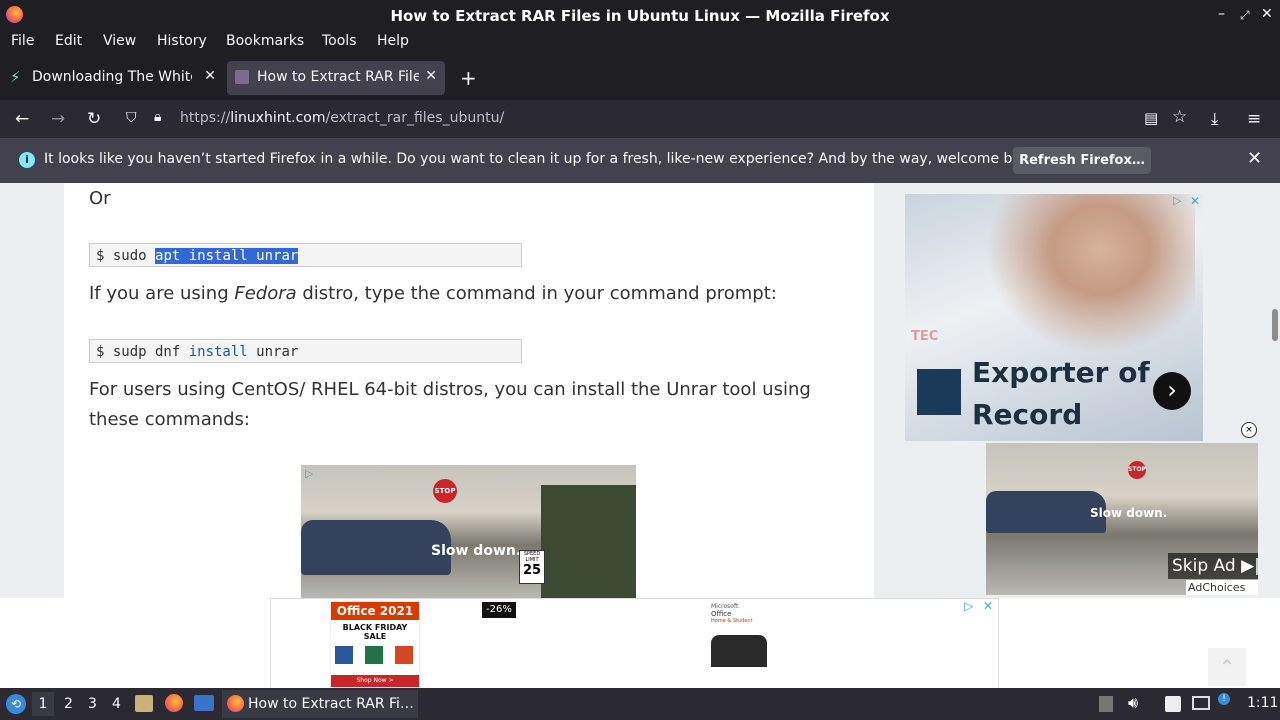 Image resolution: width=1280 pixels, height=720 pixels. Describe the element at coordinates (375, 644) in the screenshot. I see `office-box: Office 2021 BLACK FRIDAY SALE Shop Now >` at that location.